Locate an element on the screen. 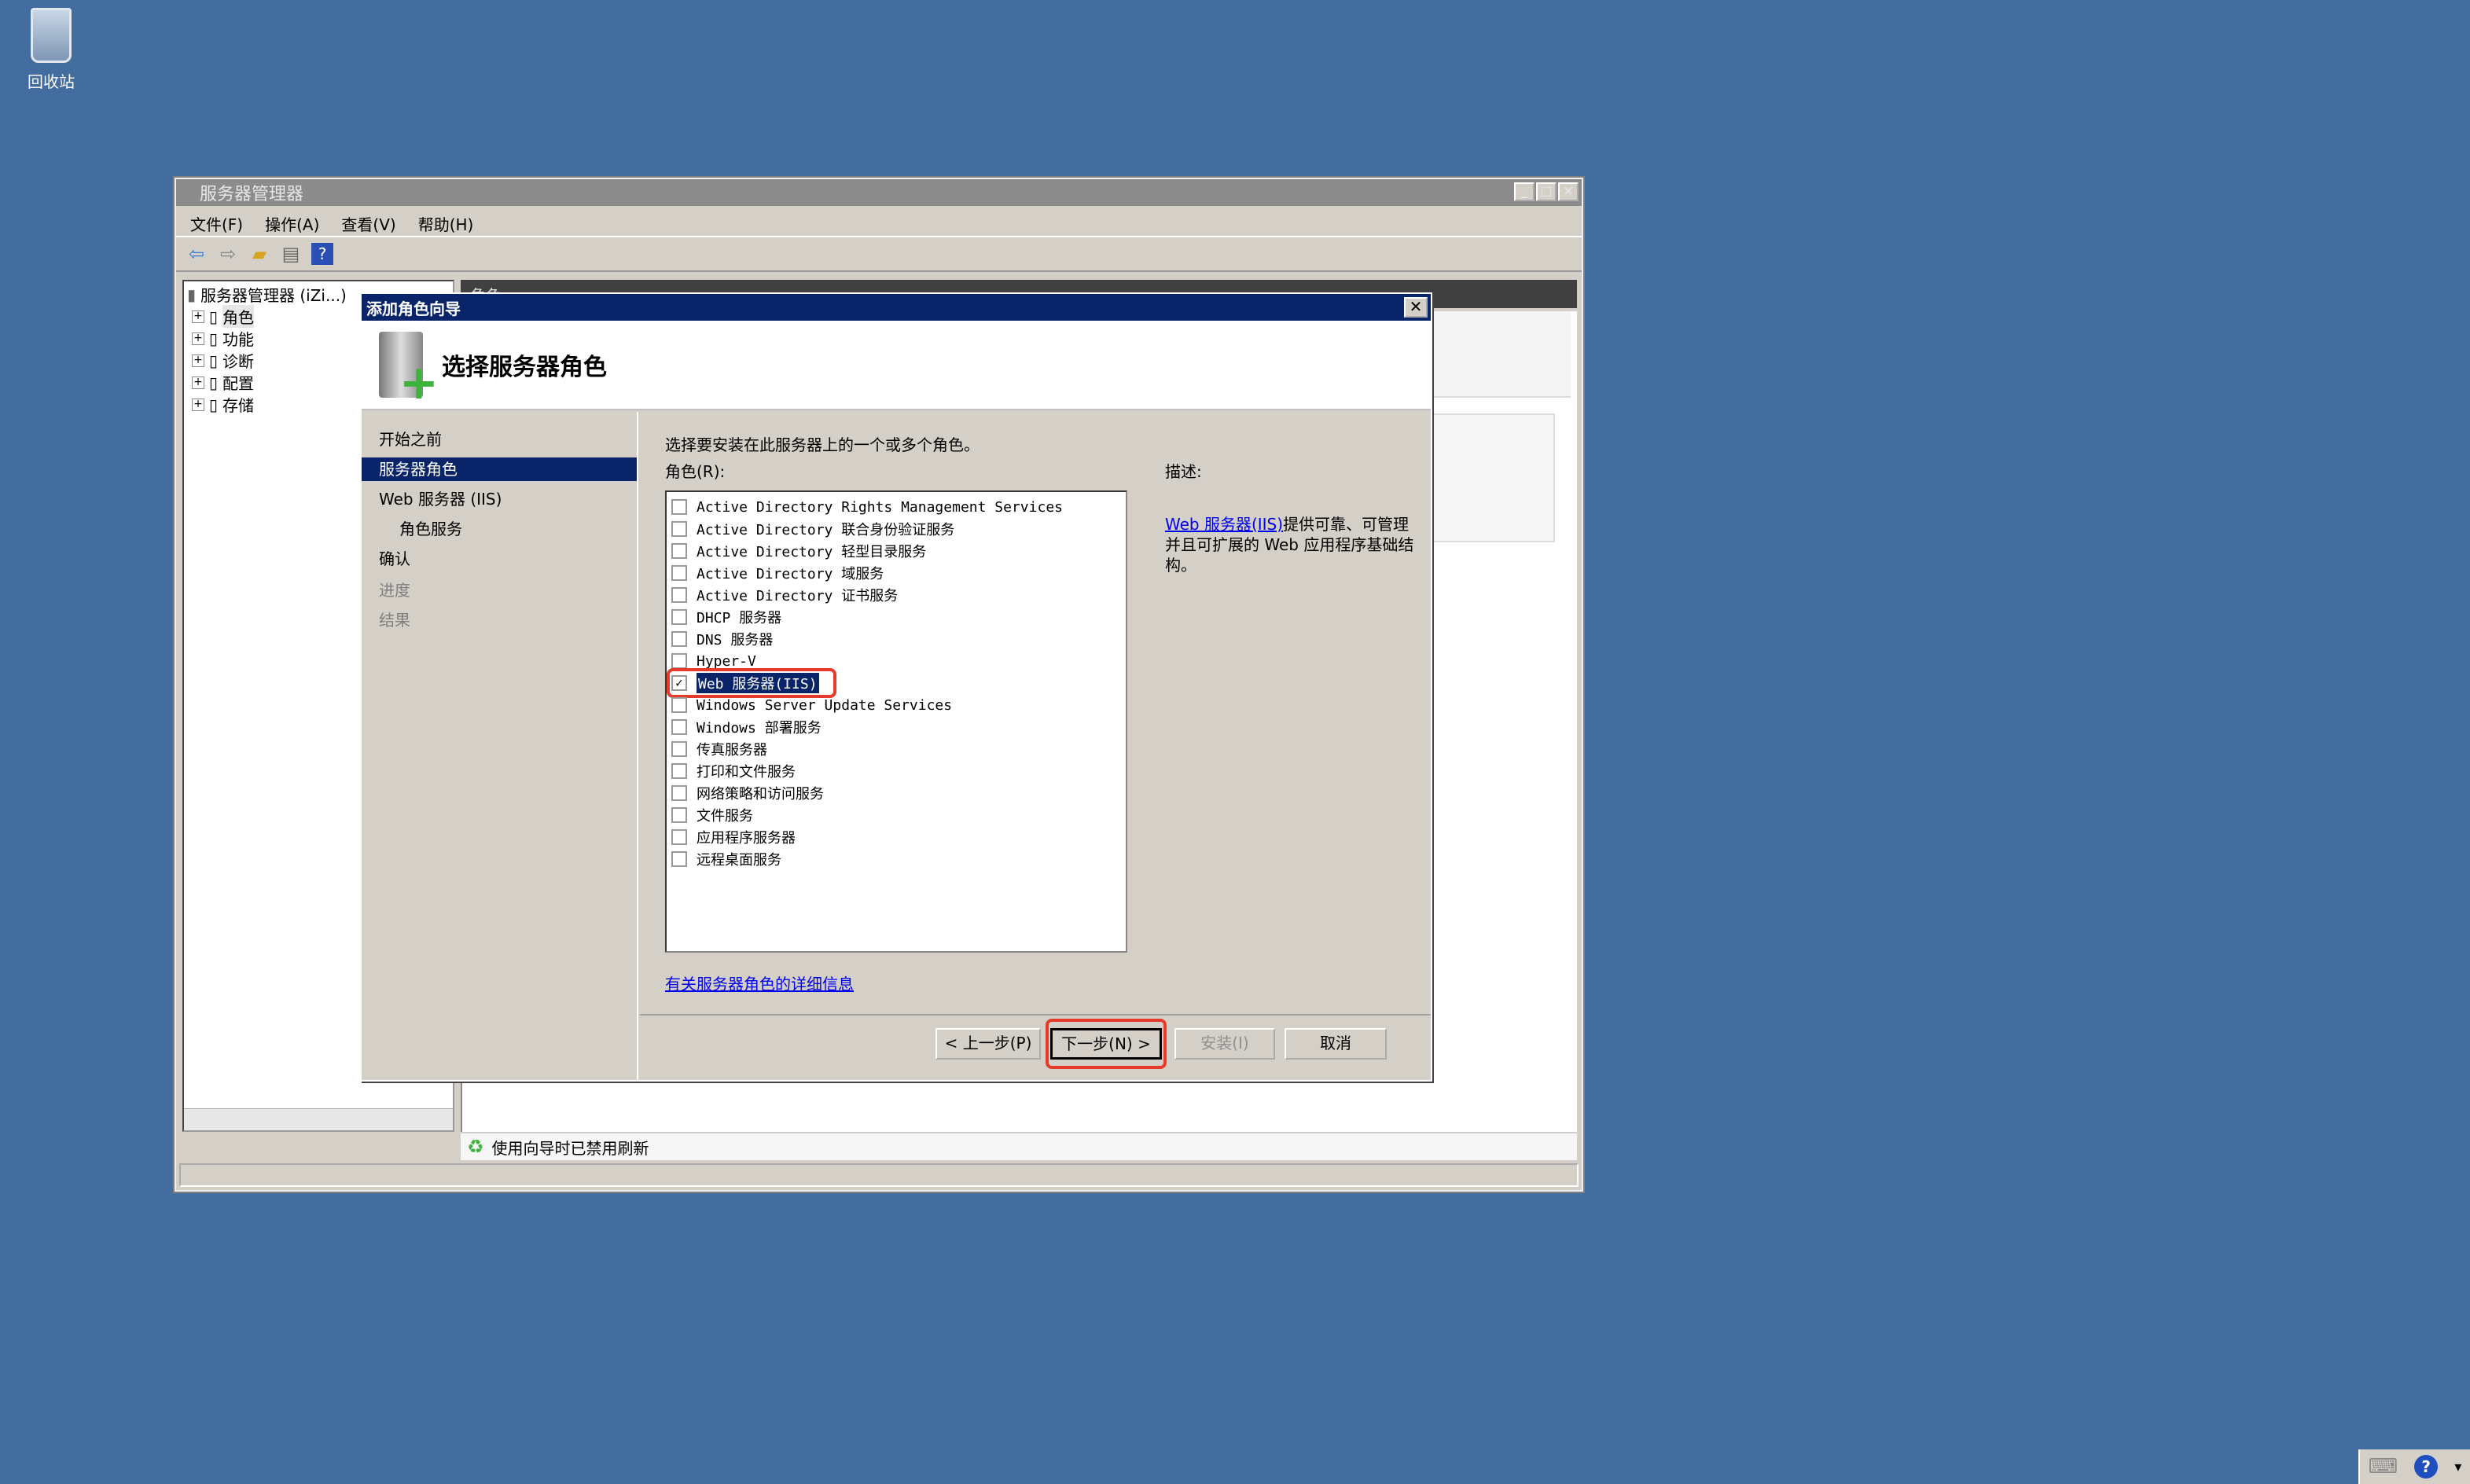  server-icon: ▮ is located at coordinates (192, 294).